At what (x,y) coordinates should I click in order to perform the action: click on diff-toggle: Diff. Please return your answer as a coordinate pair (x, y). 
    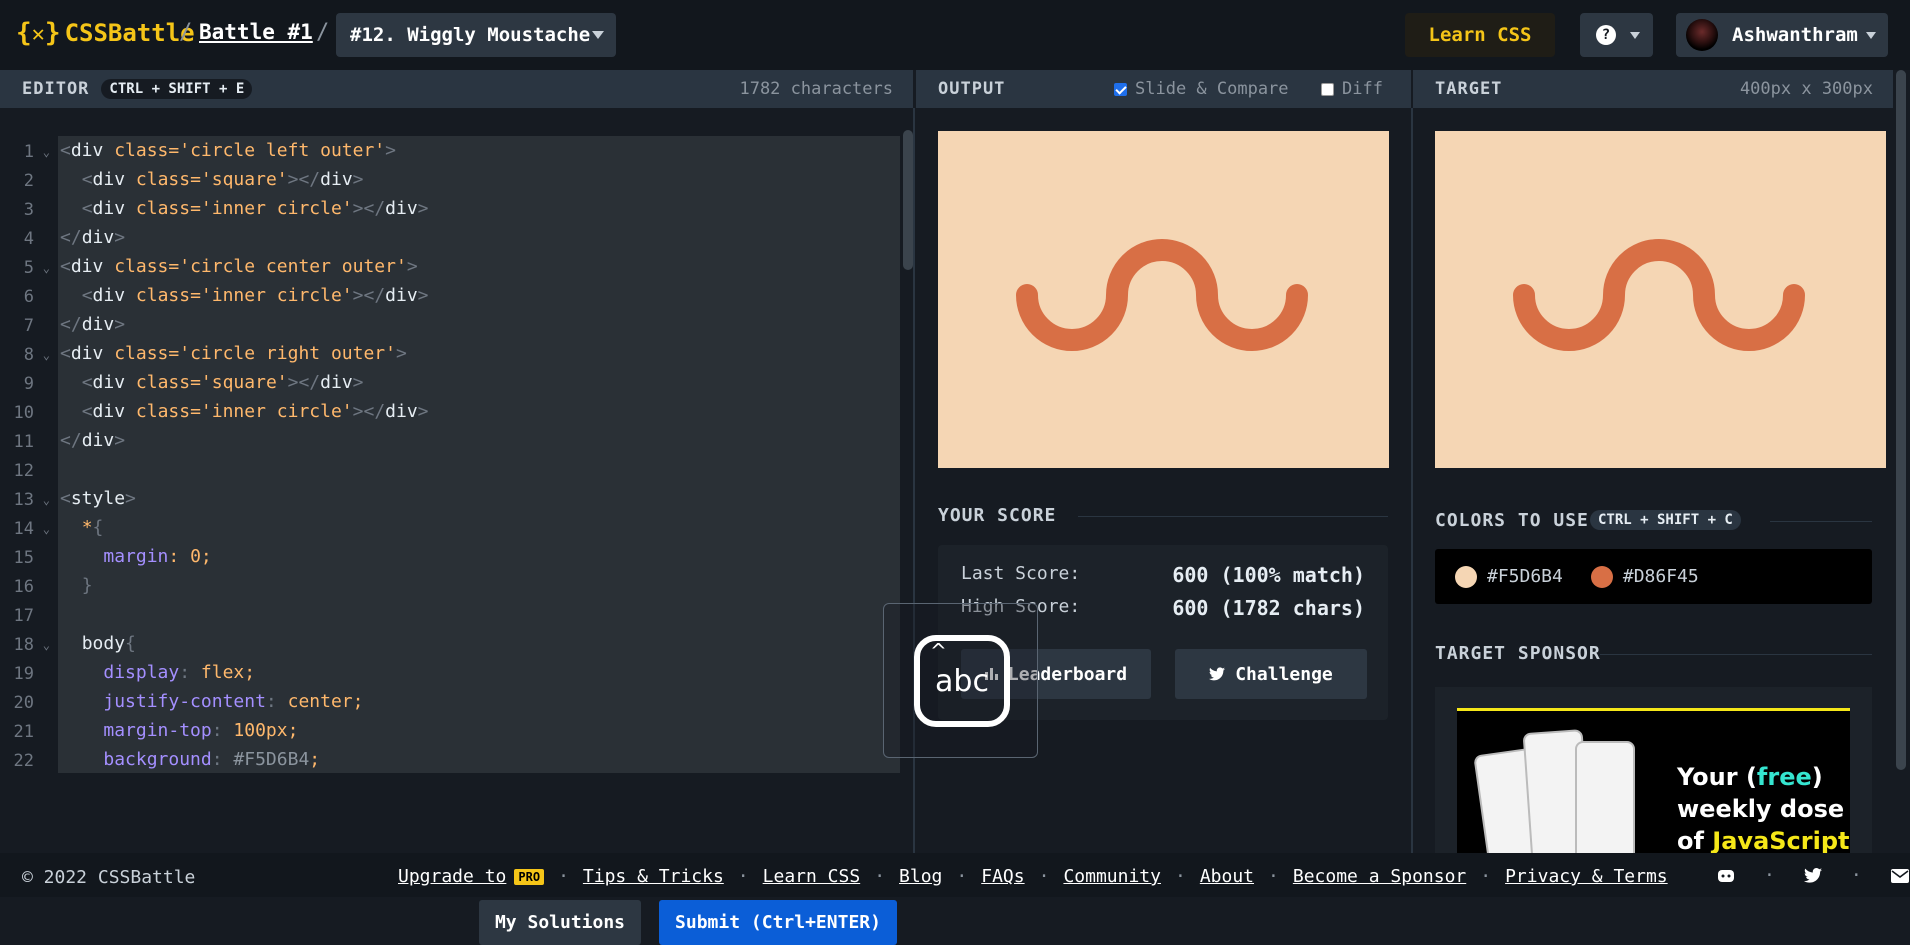
    Looking at the image, I should click on (1352, 89).